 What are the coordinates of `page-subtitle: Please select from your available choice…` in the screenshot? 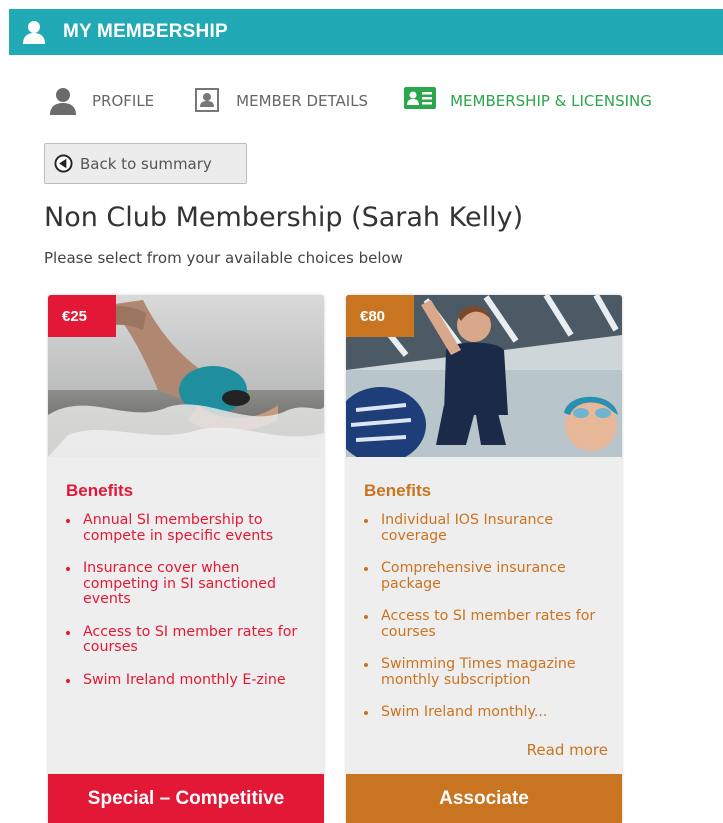 It's located at (223, 258).